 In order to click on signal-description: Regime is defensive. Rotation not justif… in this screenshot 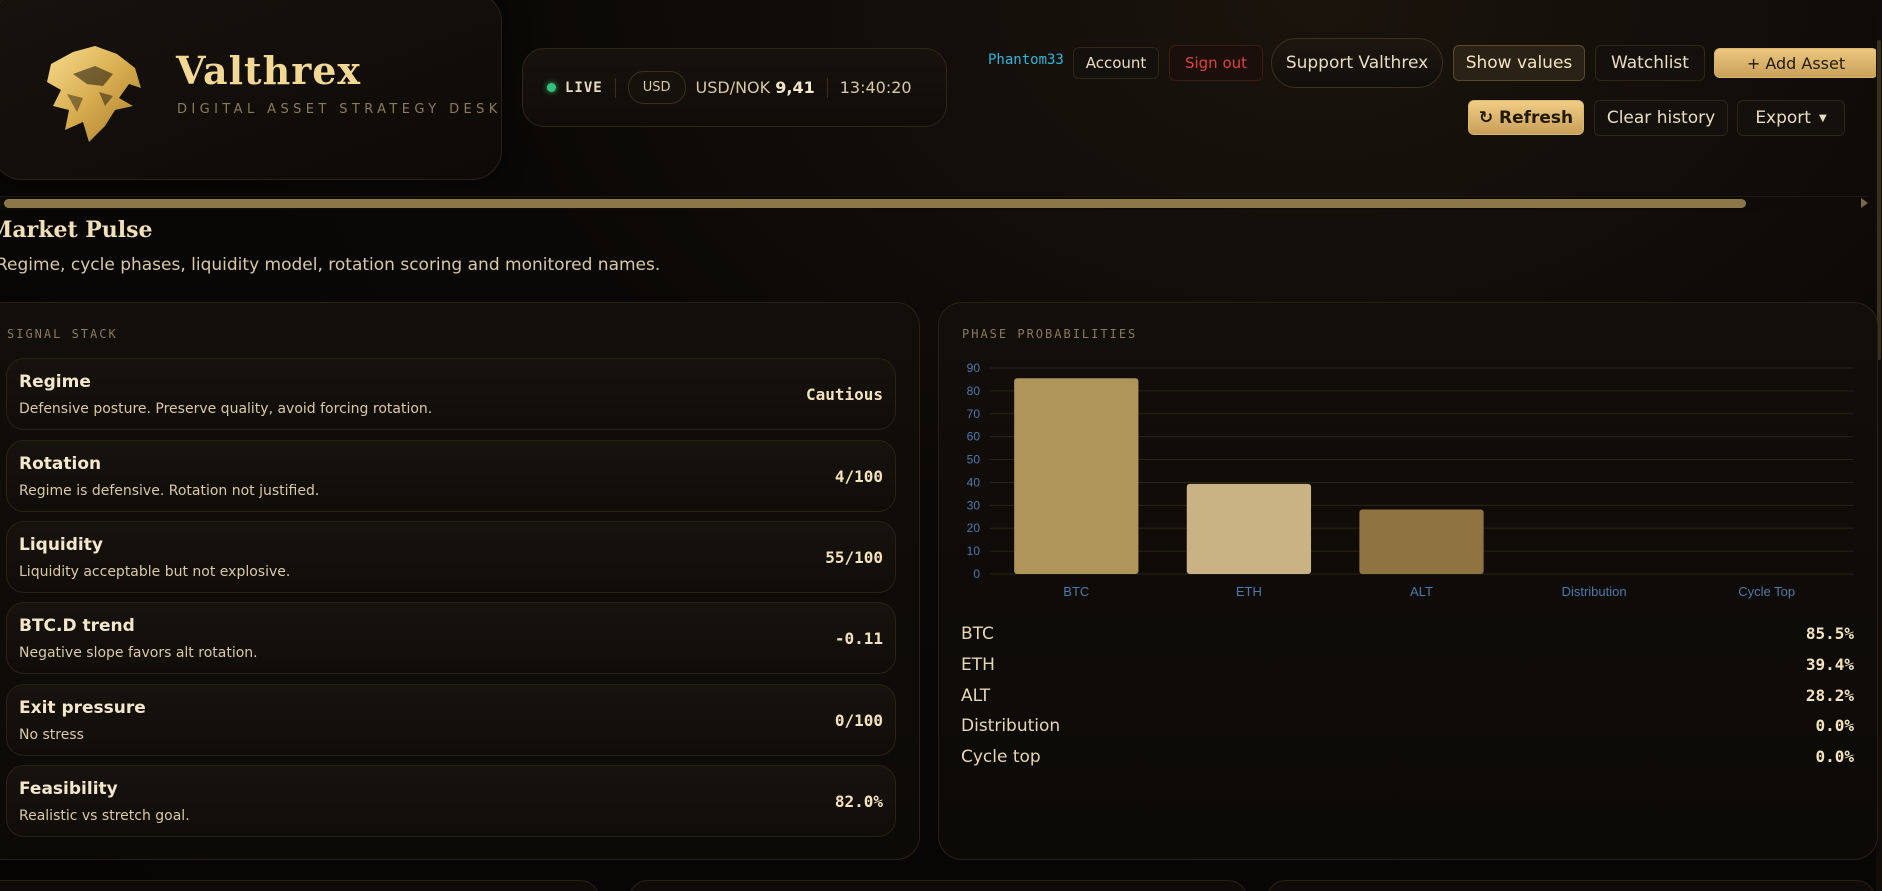, I will do `click(169, 491)`.